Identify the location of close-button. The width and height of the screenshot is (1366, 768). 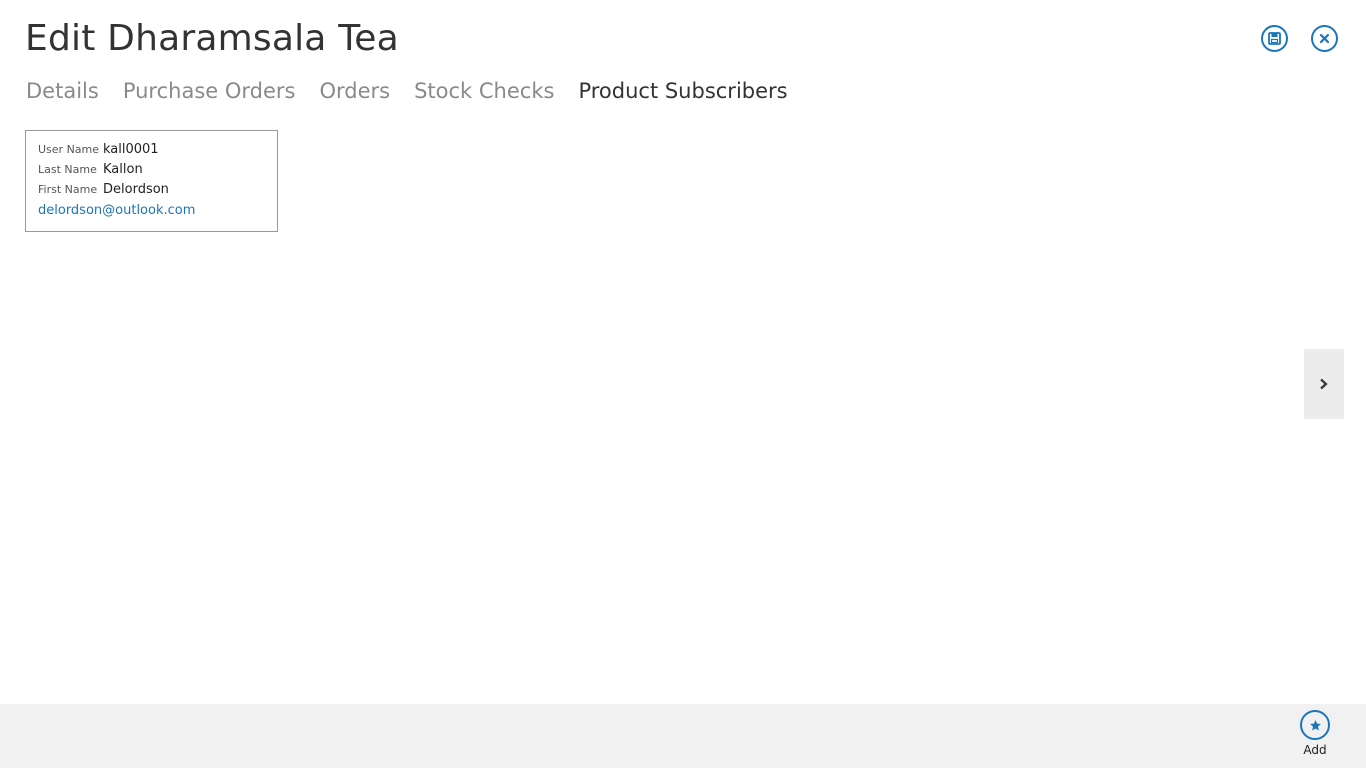
(1324, 38).